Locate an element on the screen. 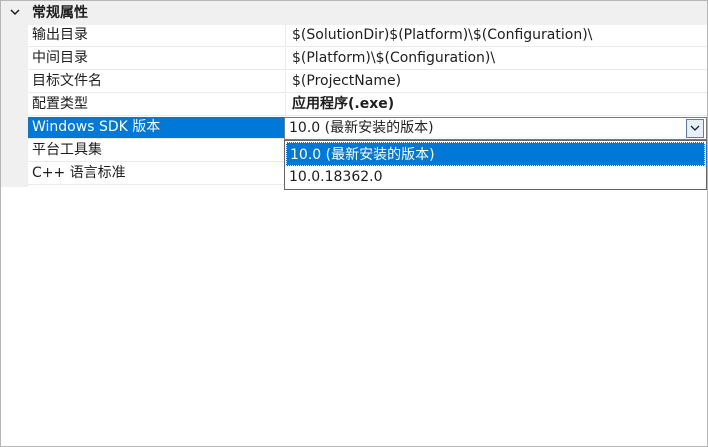 This screenshot has width=708, height=447. category-label: 常规属性 is located at coordinates (60, 13).